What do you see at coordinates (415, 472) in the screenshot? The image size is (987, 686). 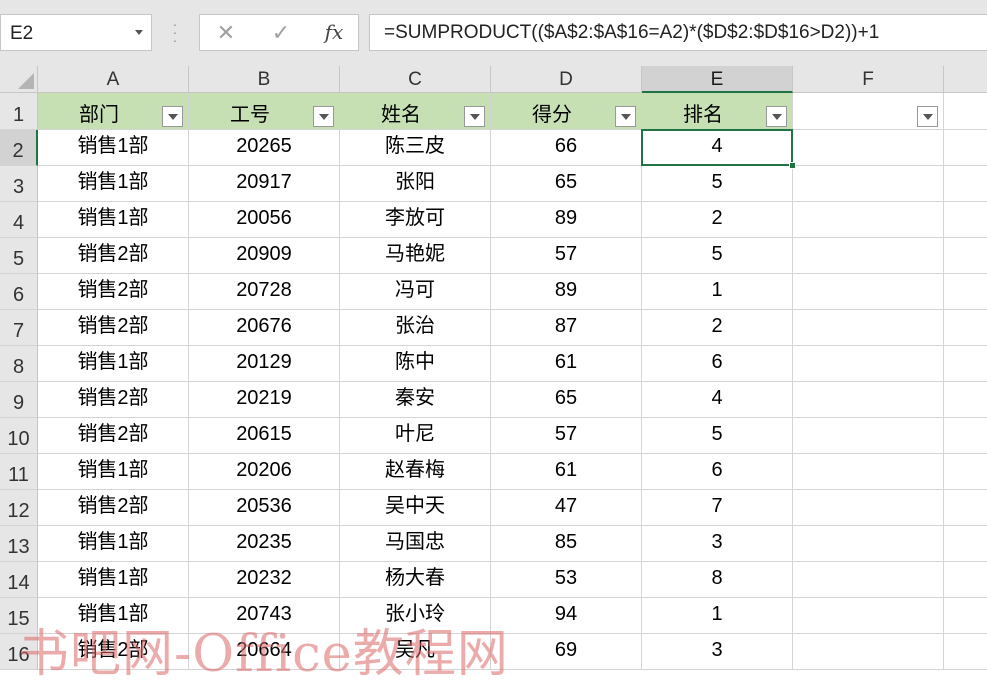 I see `cell-c11: 赵春梅` at bounding box center [415, 472].